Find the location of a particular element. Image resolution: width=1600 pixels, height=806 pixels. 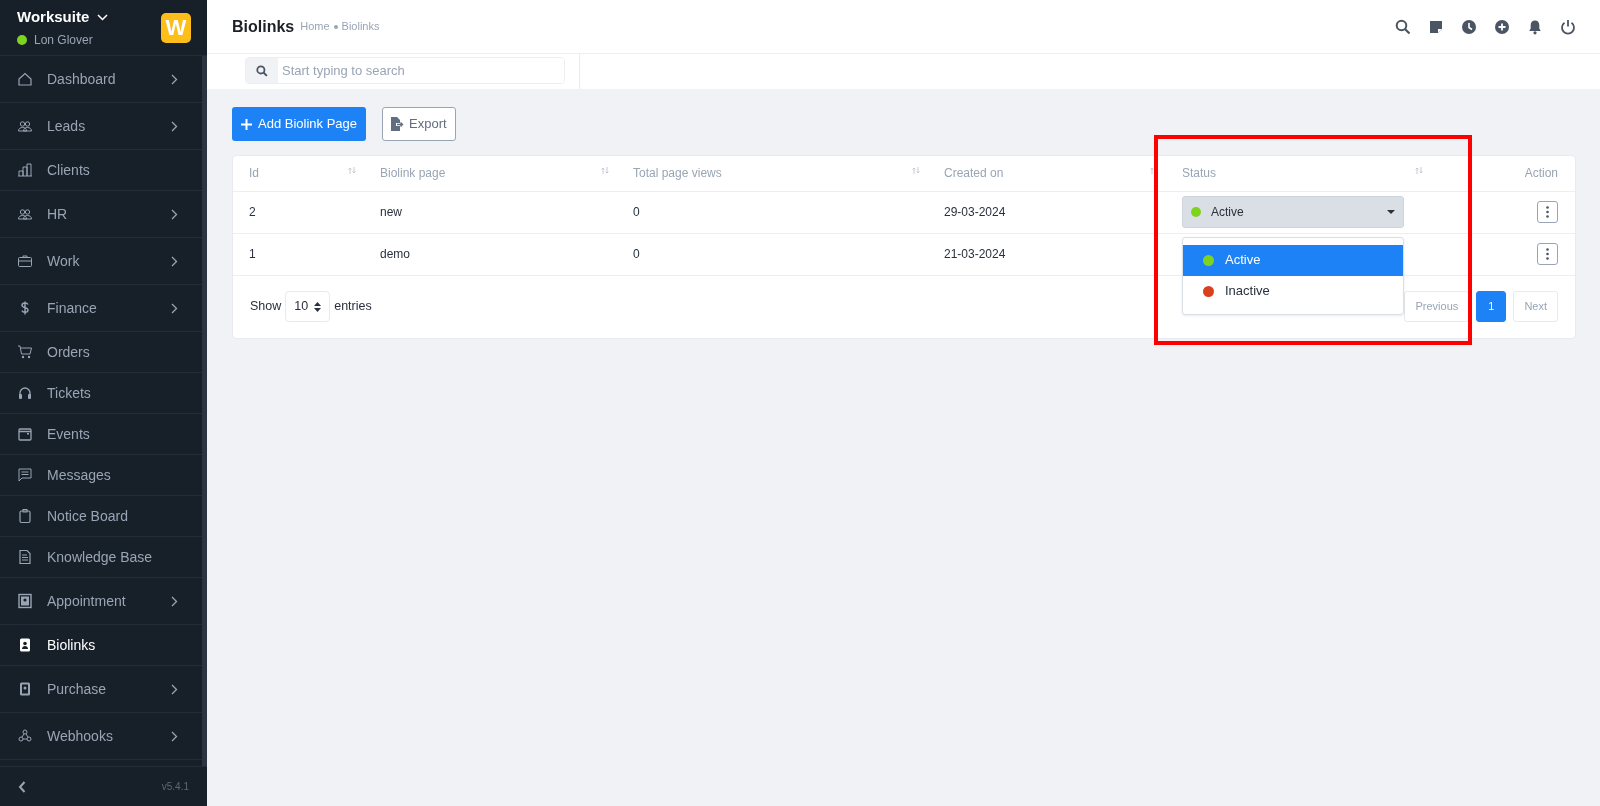

sidebar-item: Appointment is located at coordinates (101, 601).